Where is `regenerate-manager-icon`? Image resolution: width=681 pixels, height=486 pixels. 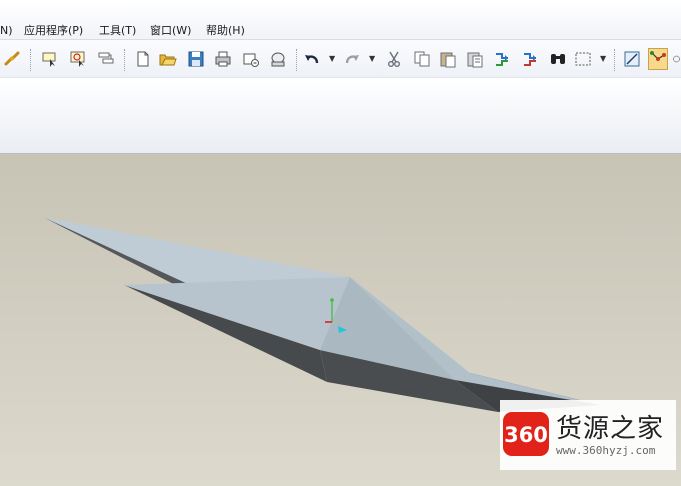 regenerate-manager-icon is located at coordinates (530, 59).